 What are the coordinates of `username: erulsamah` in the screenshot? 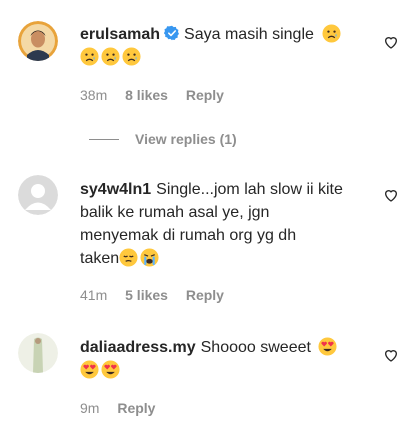 It's located at (120, 34).